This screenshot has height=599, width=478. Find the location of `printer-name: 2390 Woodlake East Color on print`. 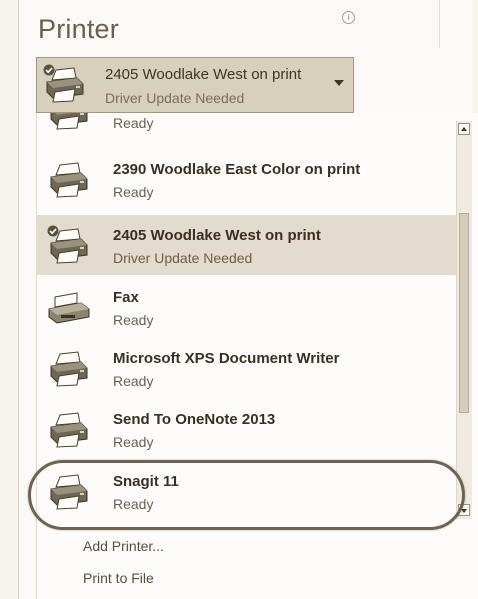

printer-name: 2390 Woodlake East Color on print is located at coordinates (237, 169).